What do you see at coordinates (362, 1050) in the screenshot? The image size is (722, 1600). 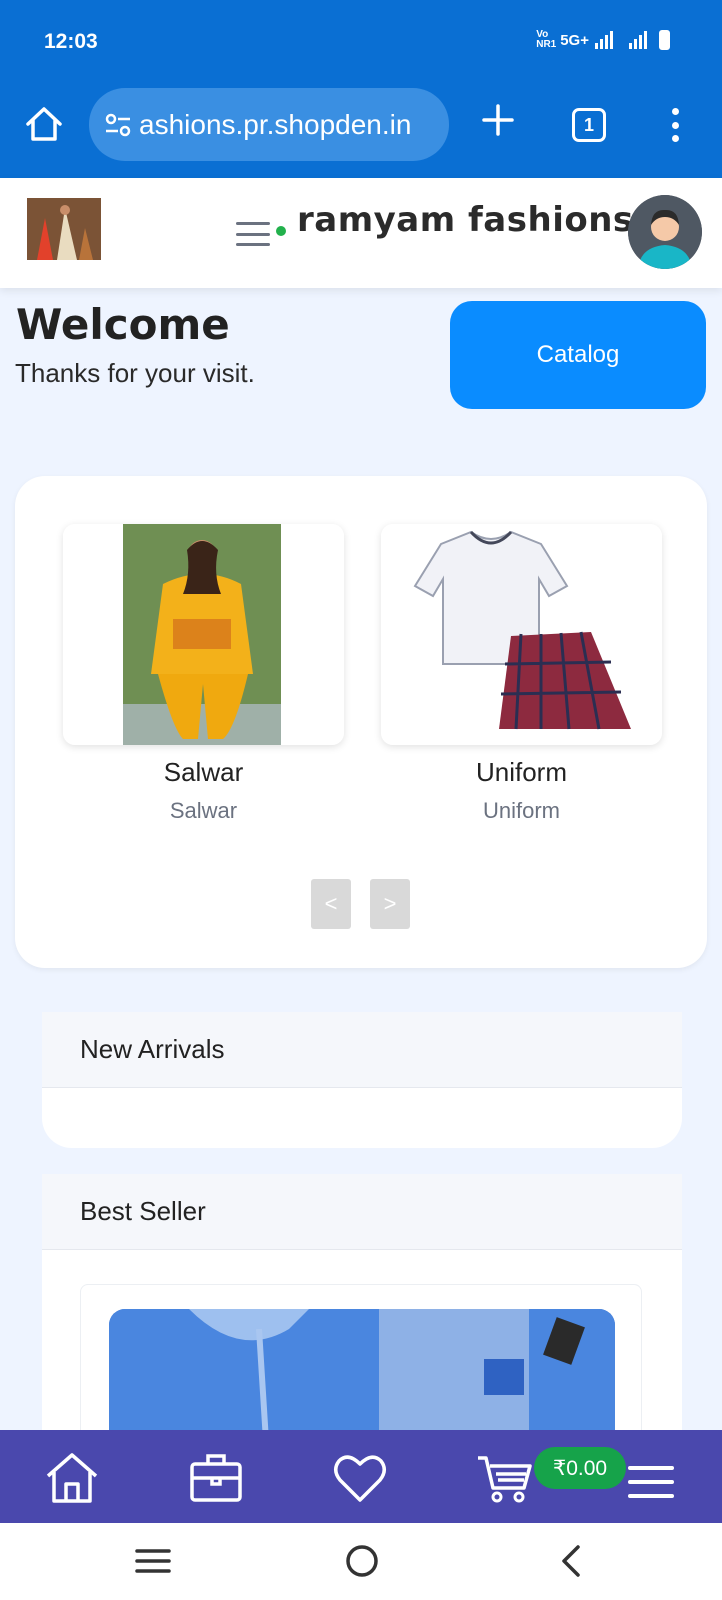 I see `section-heading: New Arrivals` at bounding box center [362, 1050].